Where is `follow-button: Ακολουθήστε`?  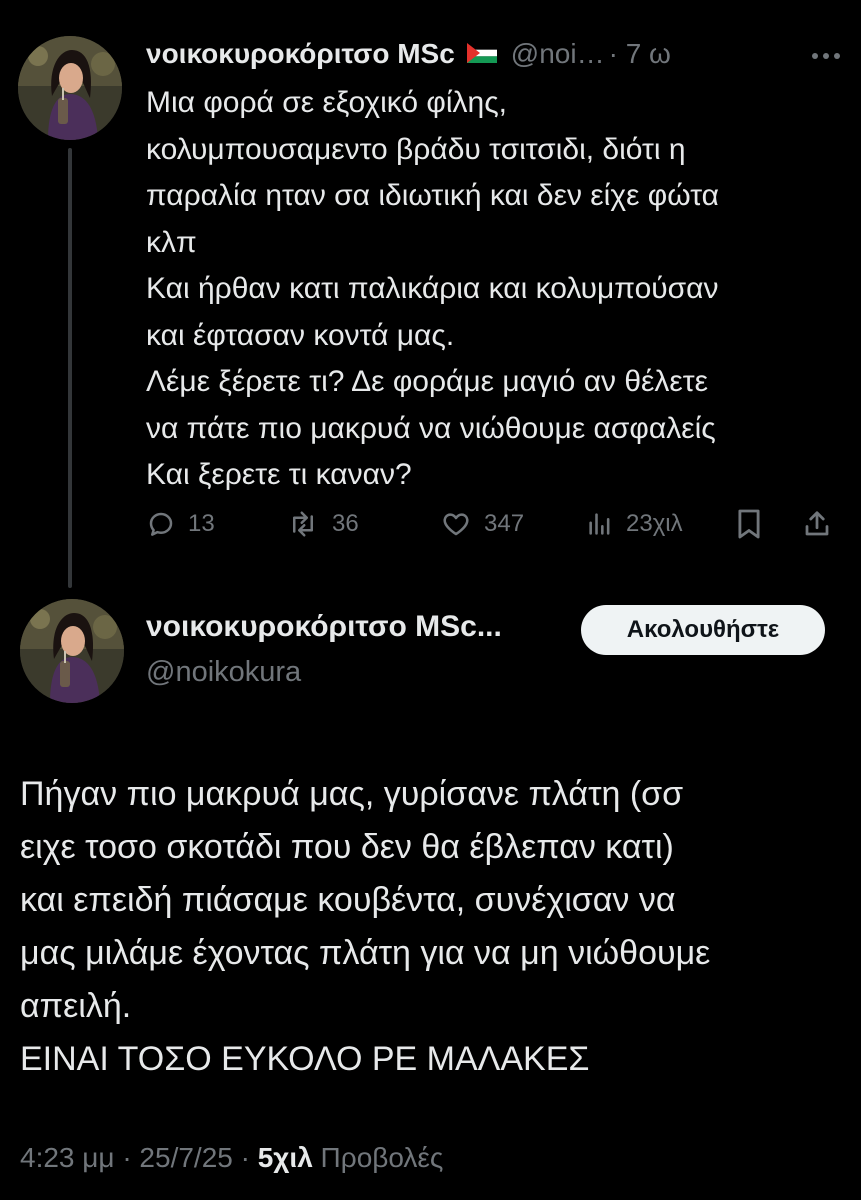 follow-button: Ακολουθήστε is located at coordinates (703, 630).